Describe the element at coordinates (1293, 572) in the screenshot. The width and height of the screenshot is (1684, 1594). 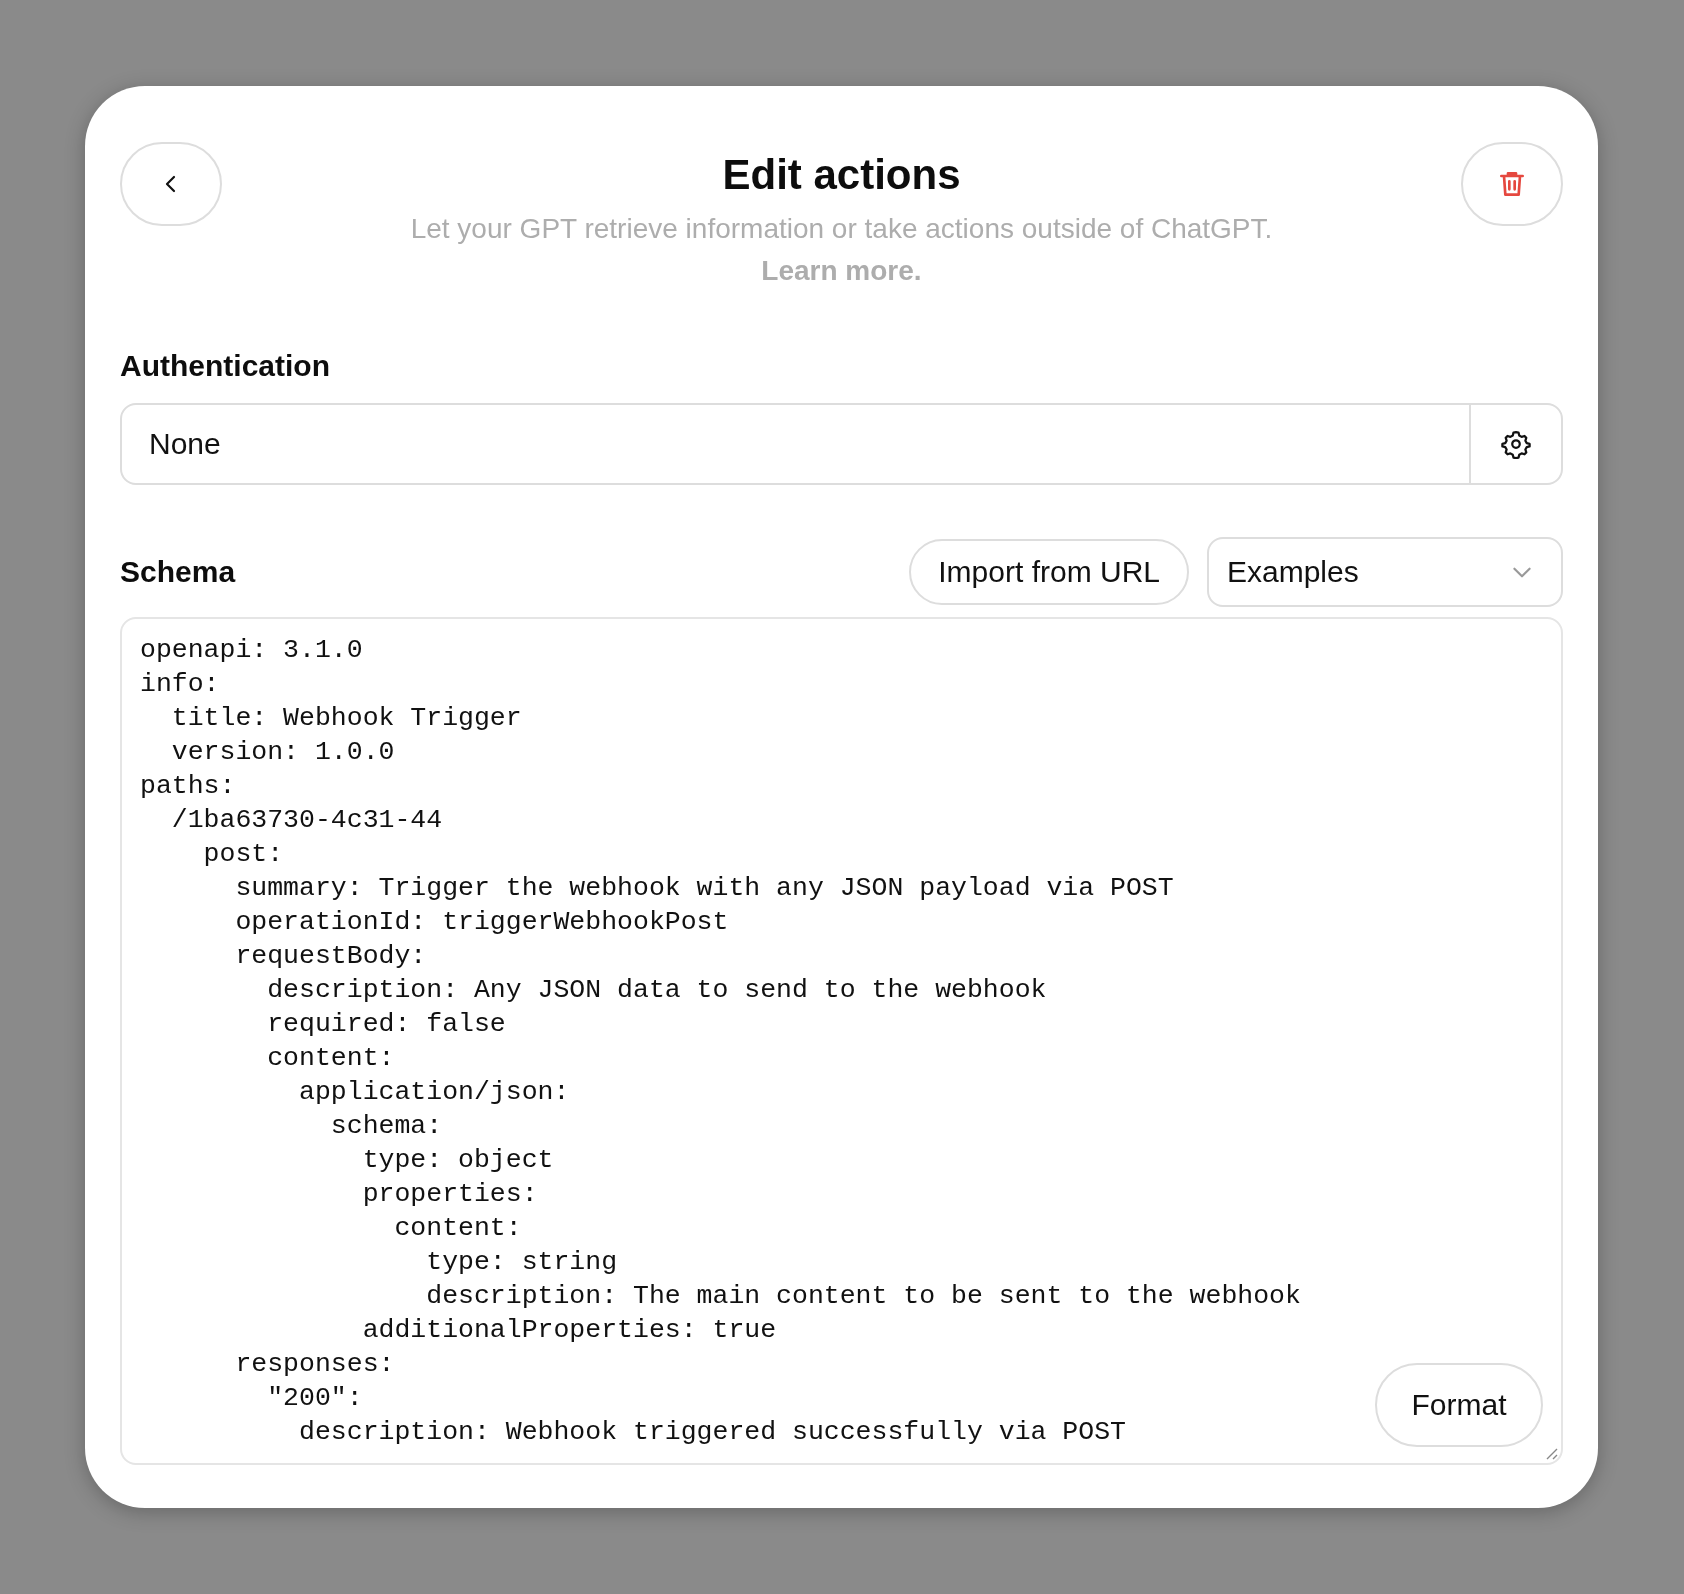
I see `dropdown-value: Examples` at that location.